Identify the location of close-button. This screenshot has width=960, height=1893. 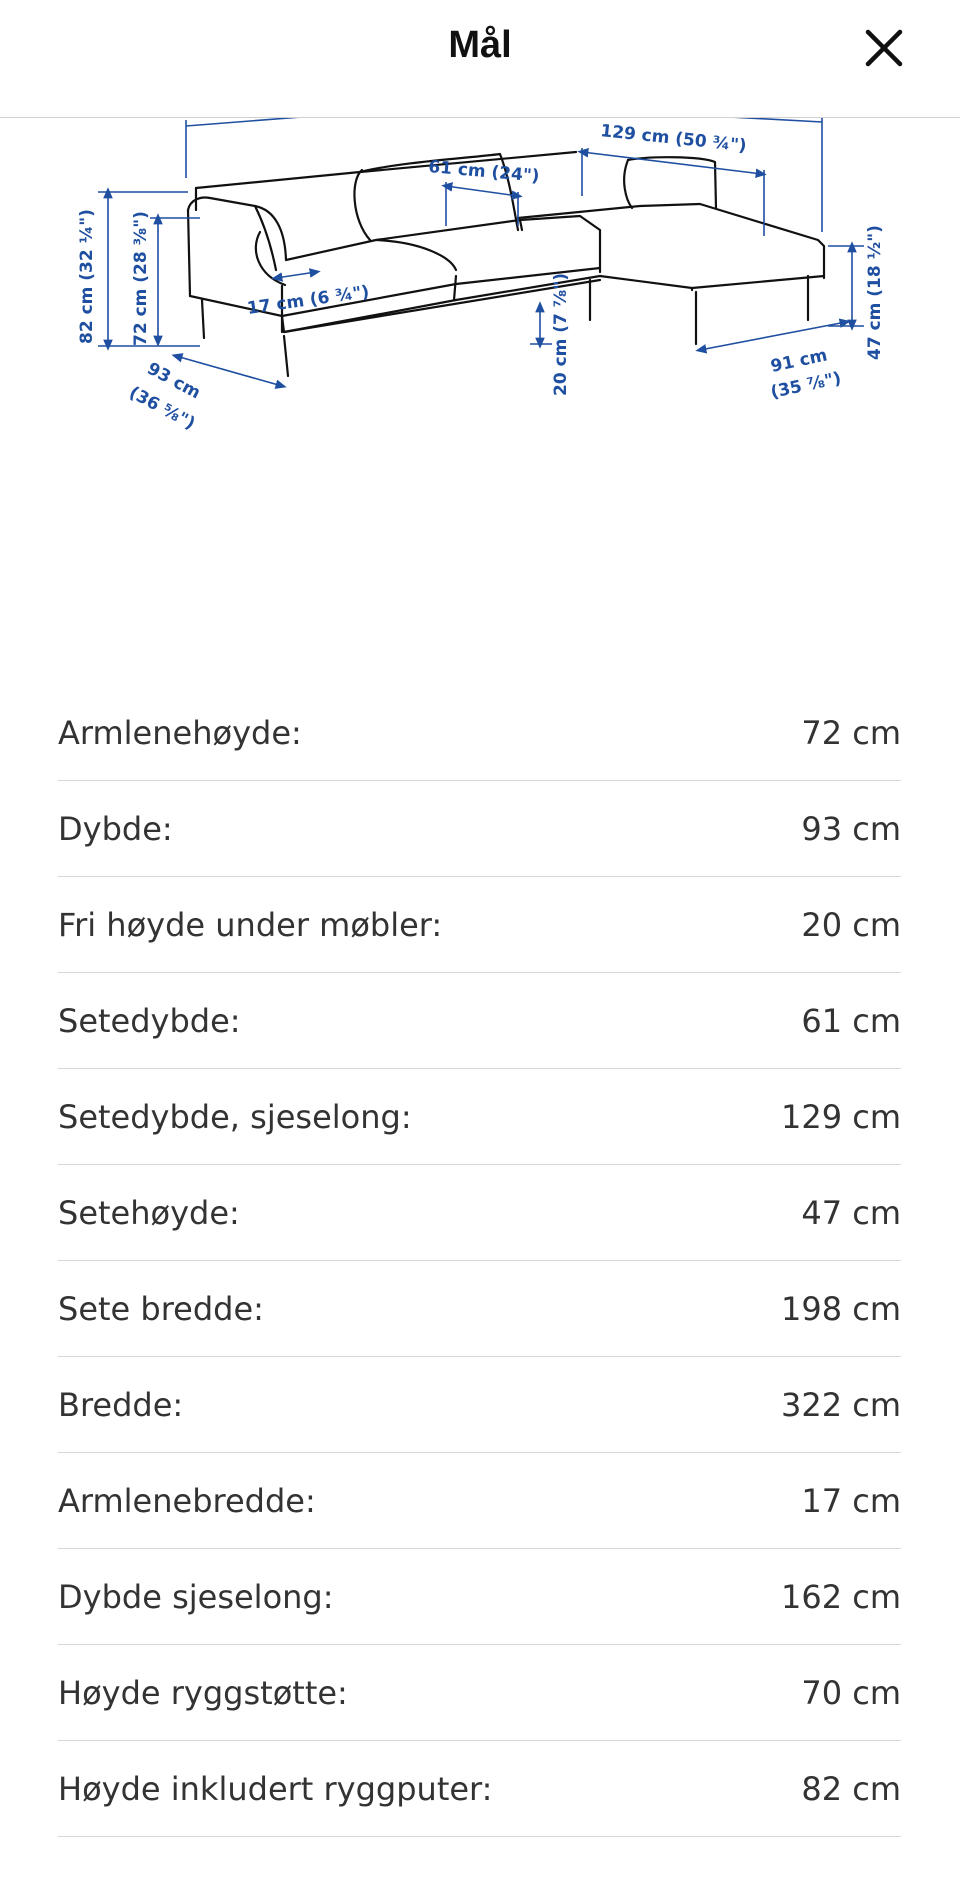
(884, 48).